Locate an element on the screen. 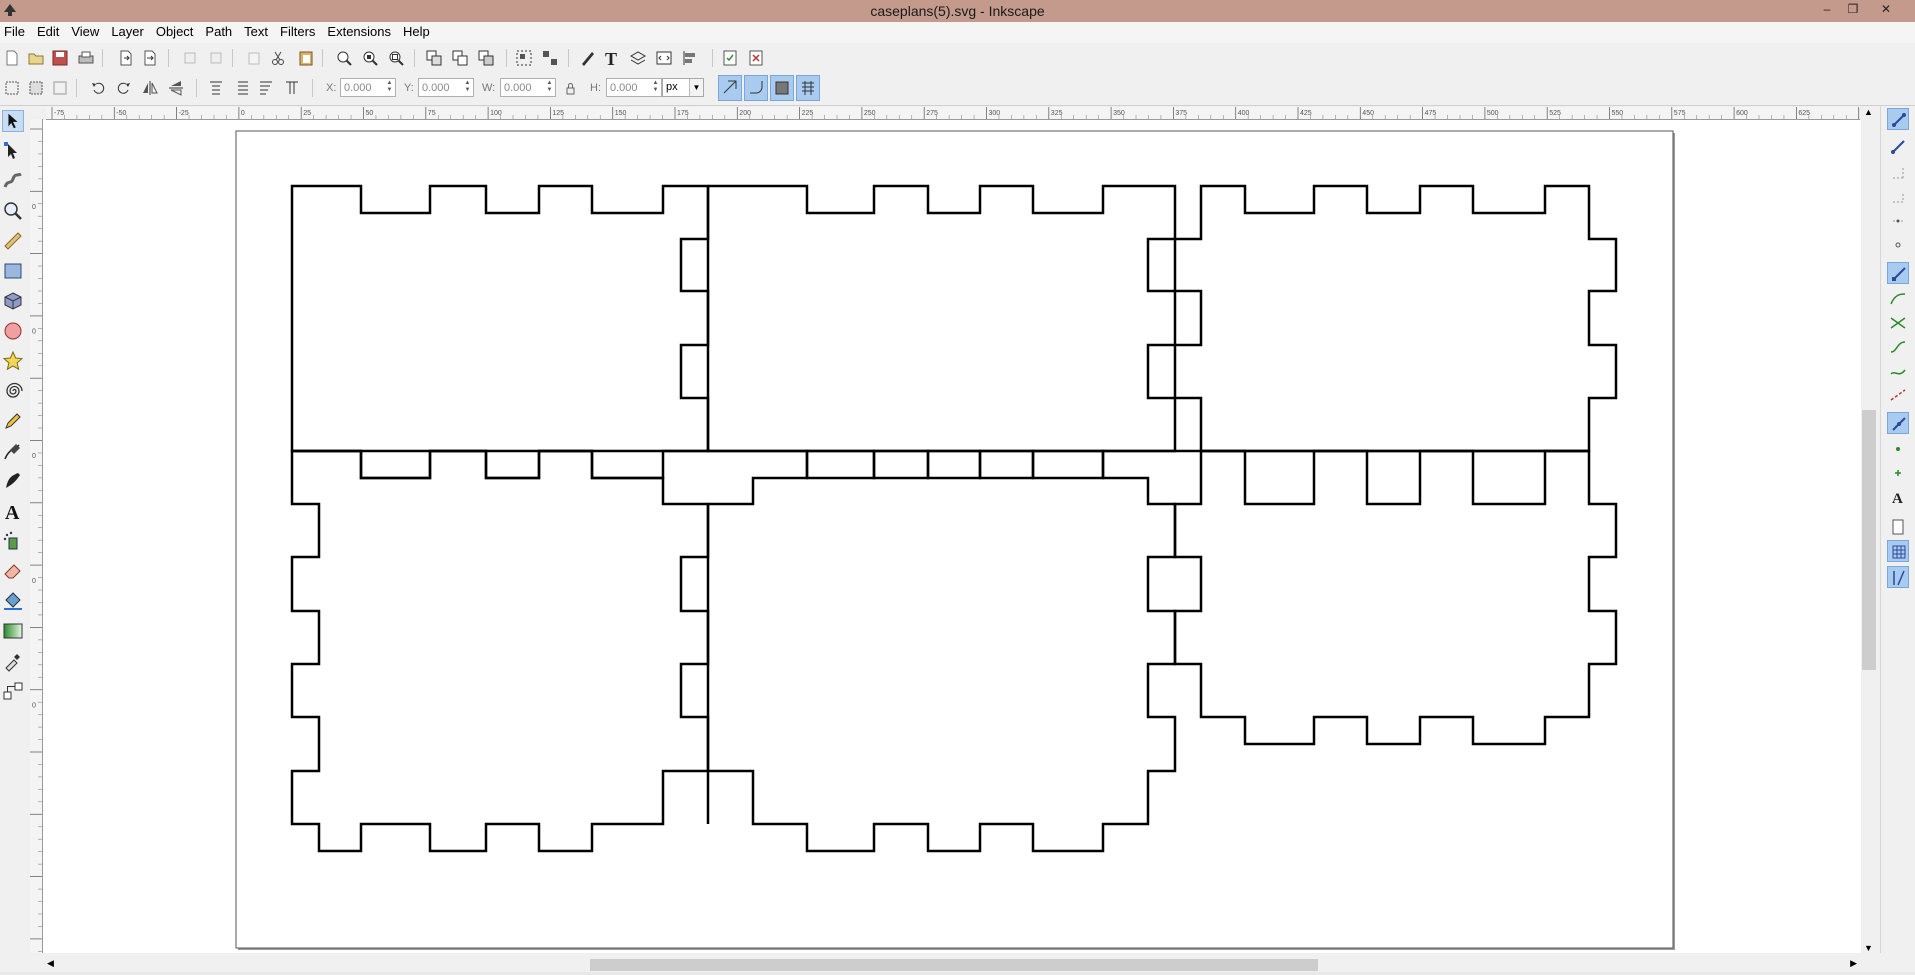 This screenshot has width=1915, height=975. spray-tool-icon is located at coordinates (13, 541).